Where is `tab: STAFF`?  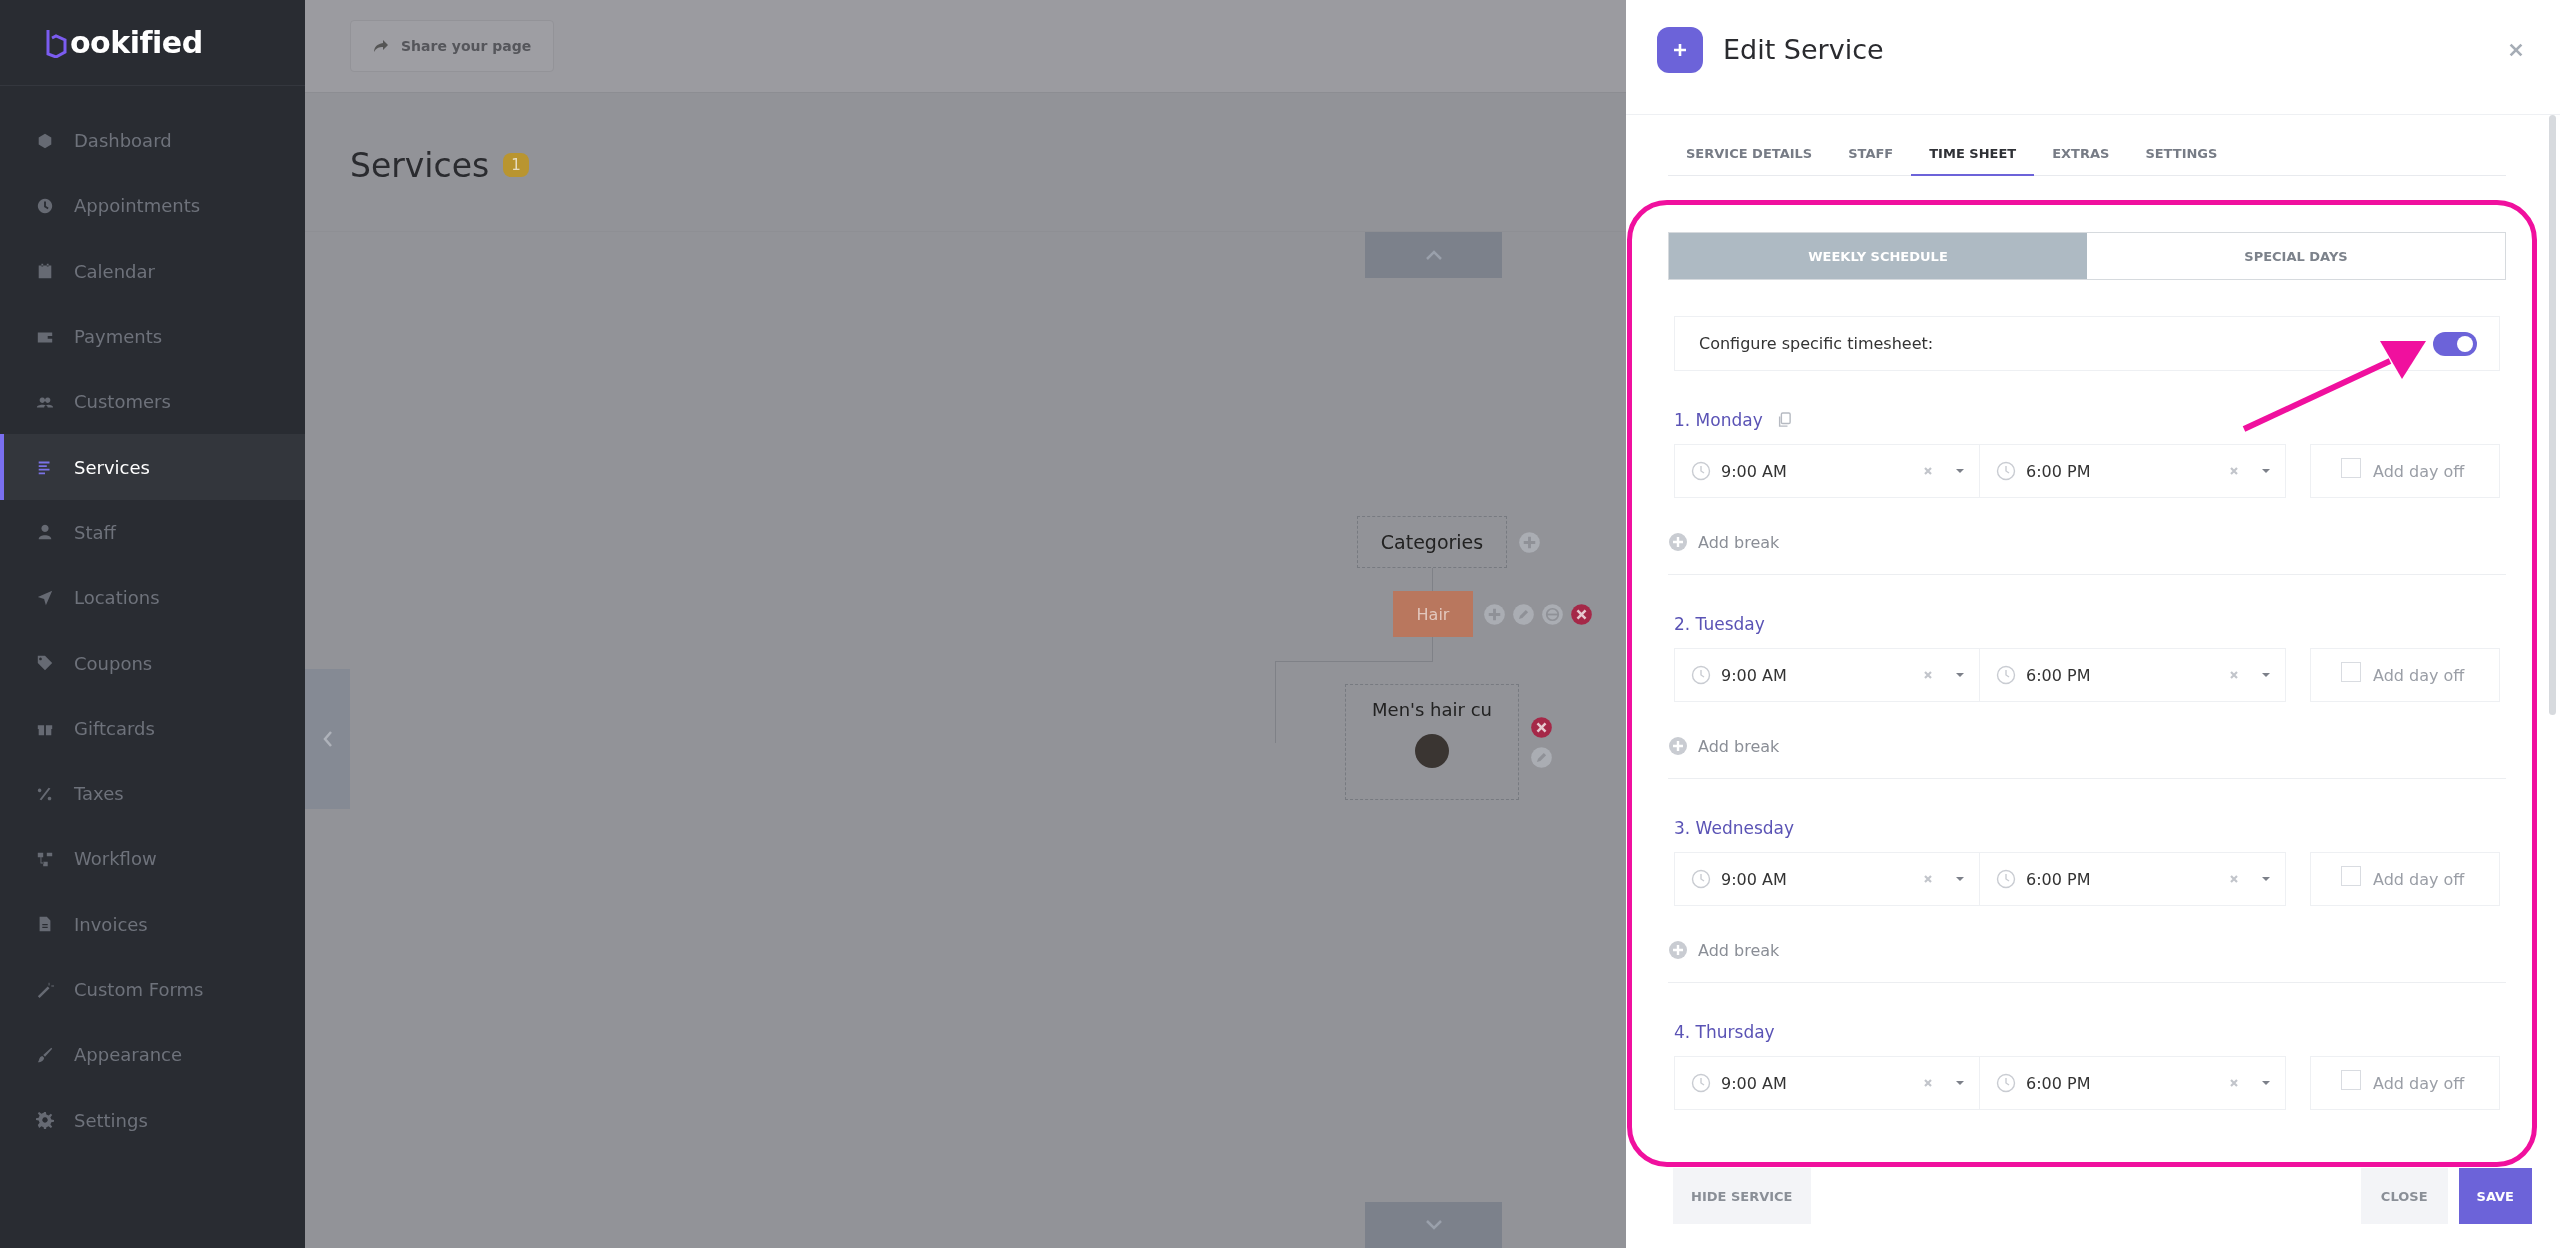 tab: STAFF is located at coordinates (1871, 154).